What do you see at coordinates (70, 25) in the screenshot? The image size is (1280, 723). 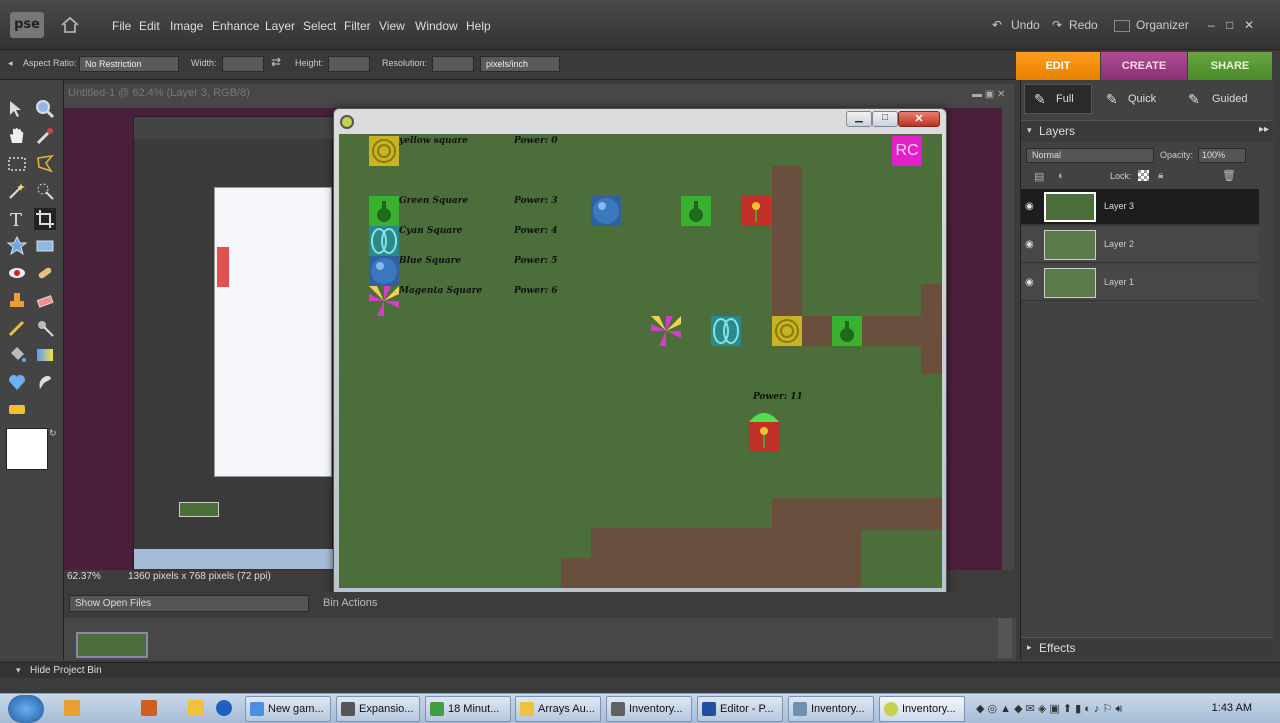 I see `home-icon` at bounding box center [70, 25].